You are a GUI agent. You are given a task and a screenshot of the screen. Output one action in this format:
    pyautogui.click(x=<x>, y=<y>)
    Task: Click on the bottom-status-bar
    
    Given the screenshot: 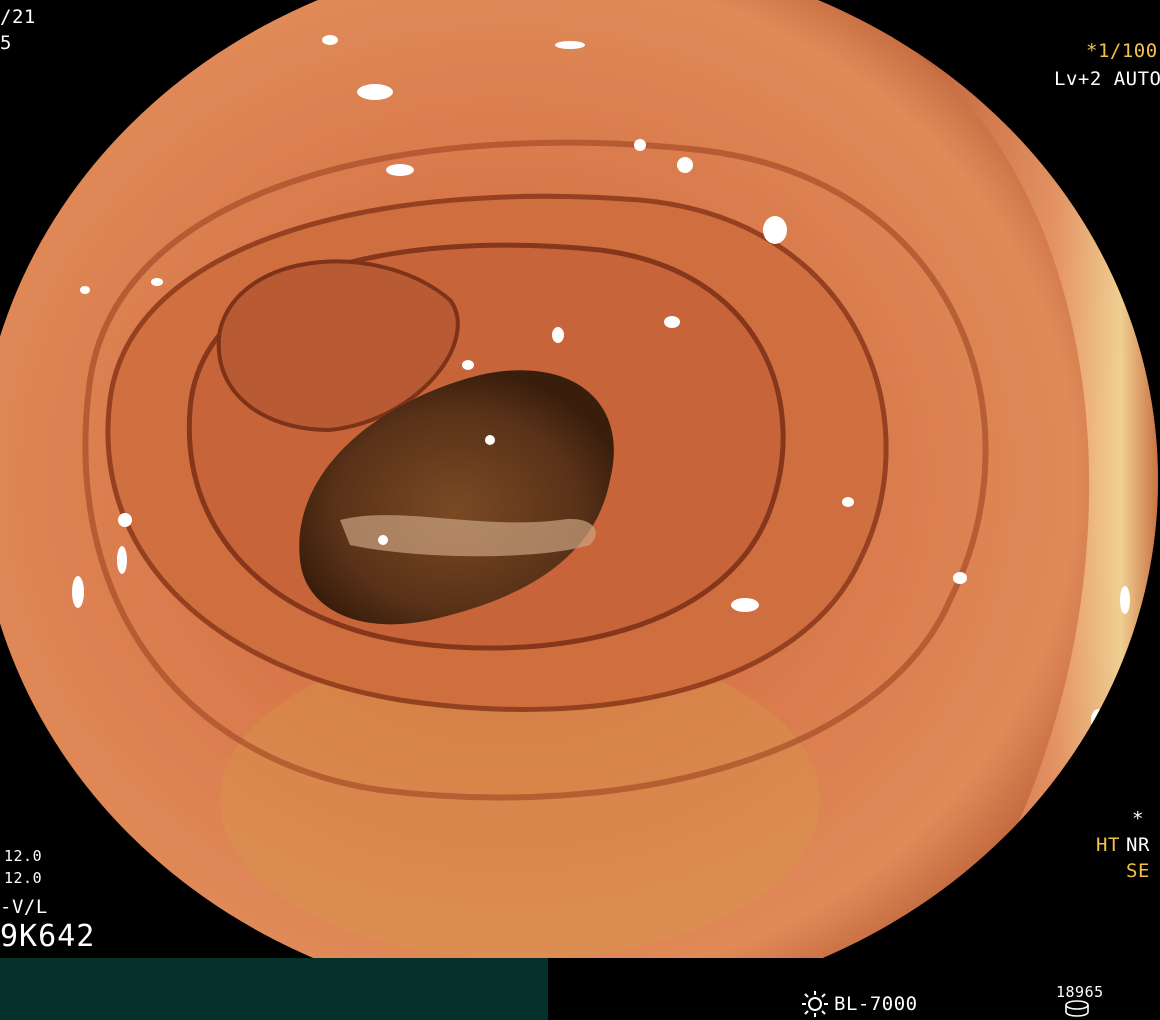 What is the action you would take?
    pyautogui.click(x=274, y=989)
    